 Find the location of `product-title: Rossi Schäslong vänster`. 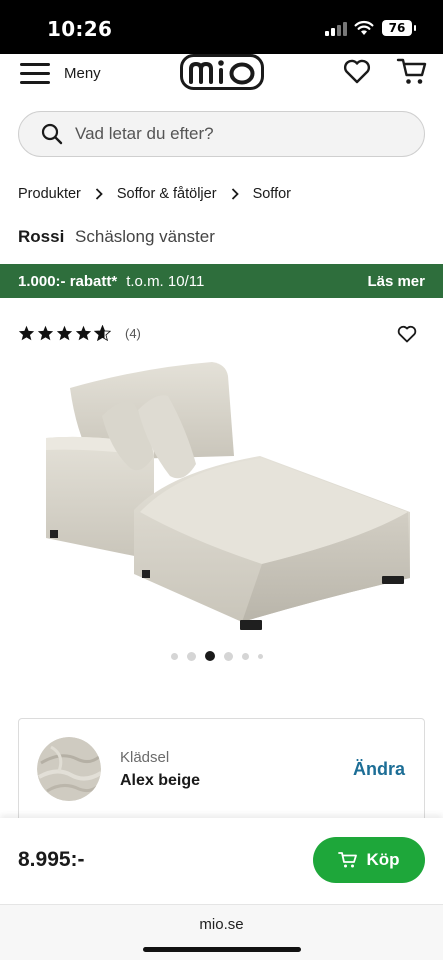

product-title: Rossi Schäslong vänster is located at coordinates (116, 237).